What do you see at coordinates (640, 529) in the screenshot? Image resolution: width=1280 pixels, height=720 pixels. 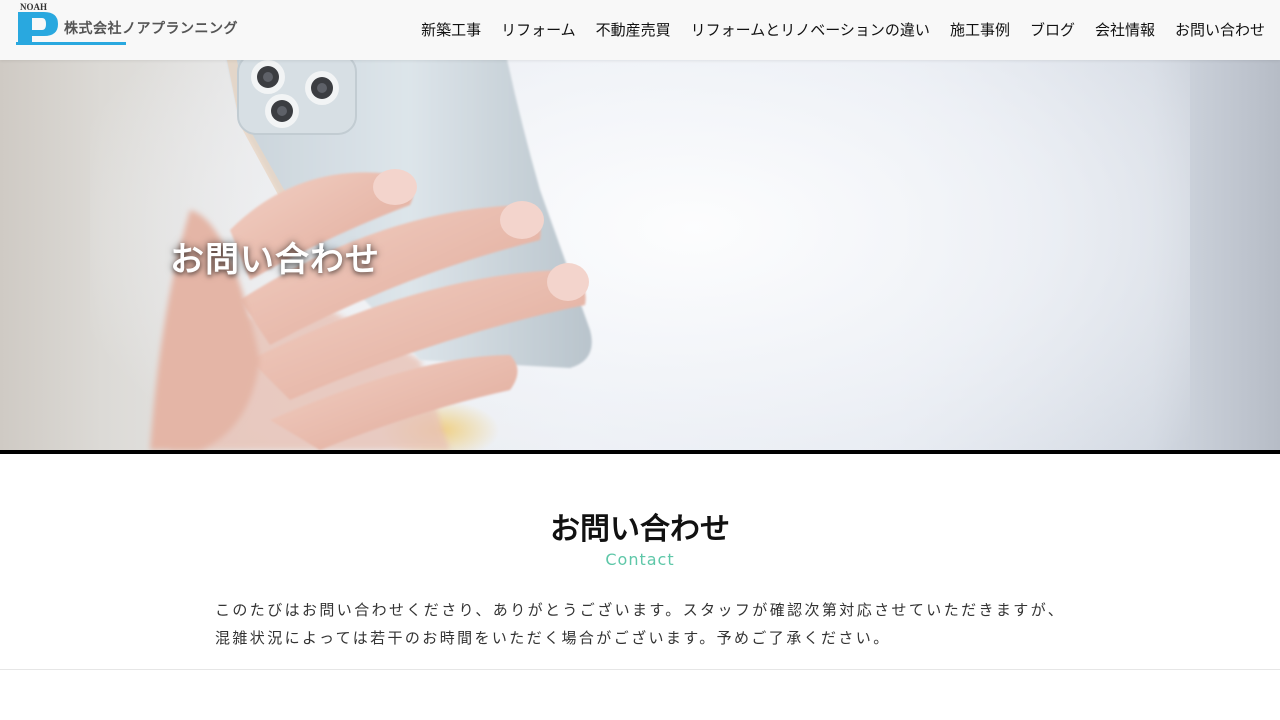 I see `section-title: お問い合わせ` at bounding box center [640, 529].